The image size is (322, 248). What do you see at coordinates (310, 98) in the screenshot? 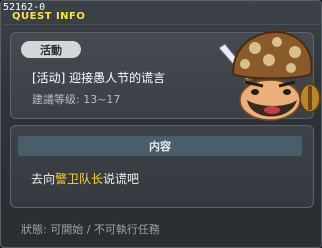
I see `shield-icon` at bounding box center [310, 98].